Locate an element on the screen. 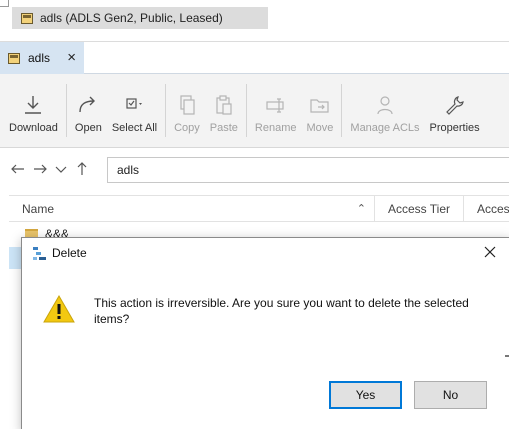  column-header-access: Access is located at coordinates (486, 209).